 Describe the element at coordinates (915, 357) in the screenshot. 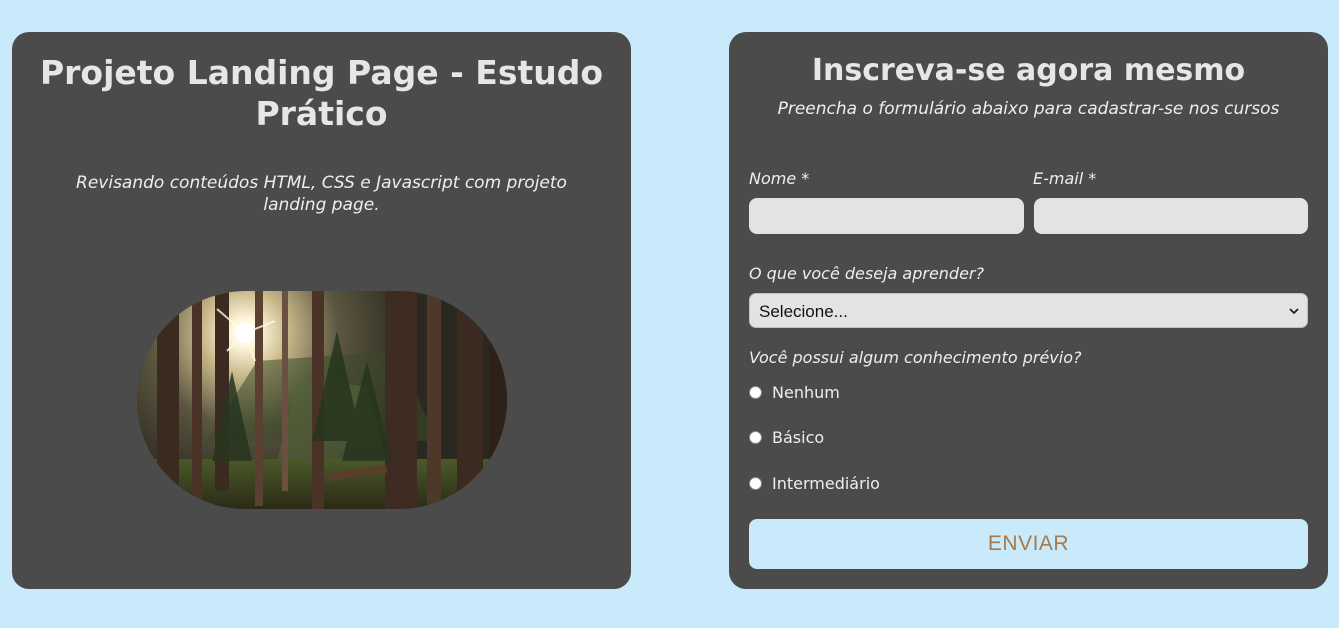

I see `knowledge-label: Você possui algum conhecimento prévio?` at that location.